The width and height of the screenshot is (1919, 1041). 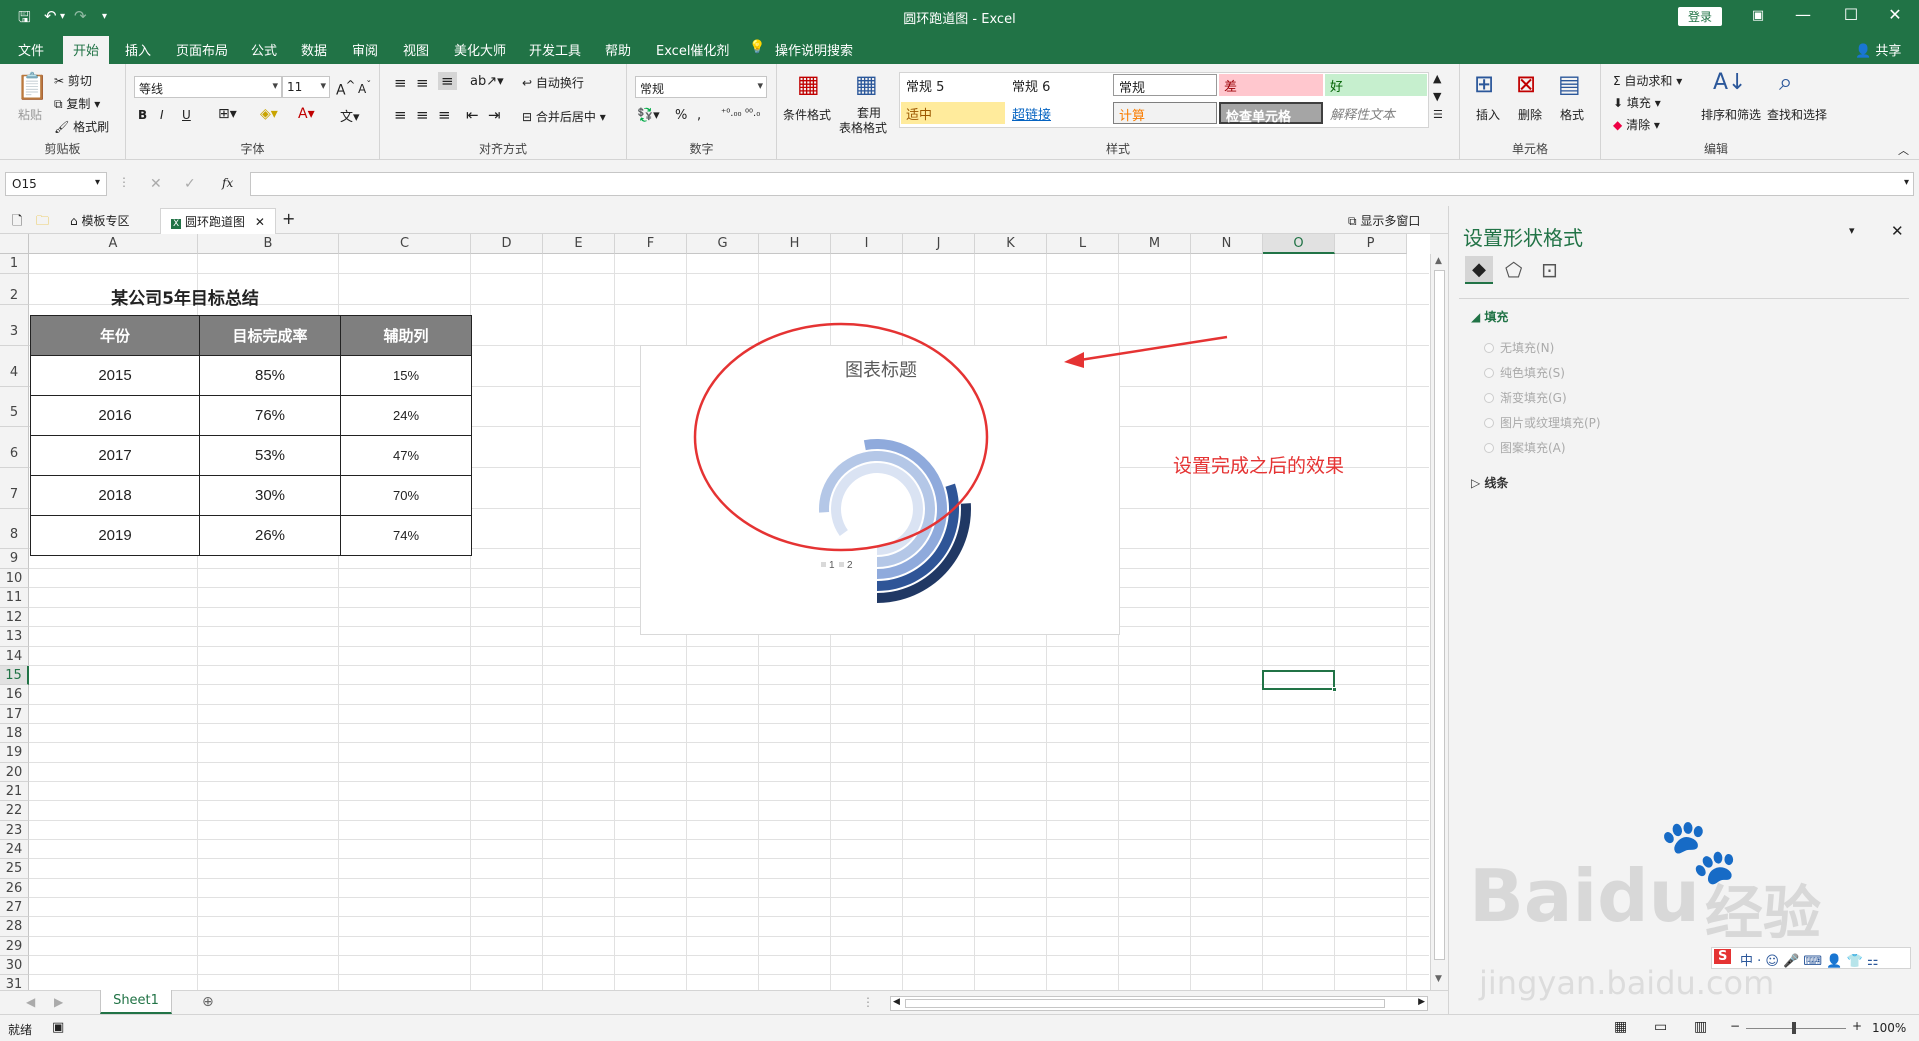 I want to click on underline-button: U, so click(x=186, y=115).